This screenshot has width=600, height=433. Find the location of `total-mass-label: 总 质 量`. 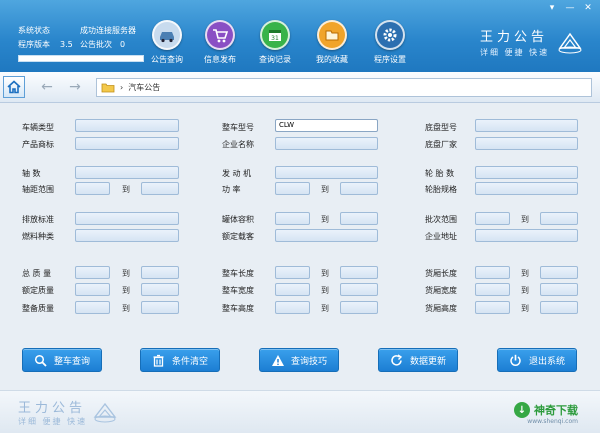

total-mass-label: 总 质 量 is located at coordinates (37, 273).